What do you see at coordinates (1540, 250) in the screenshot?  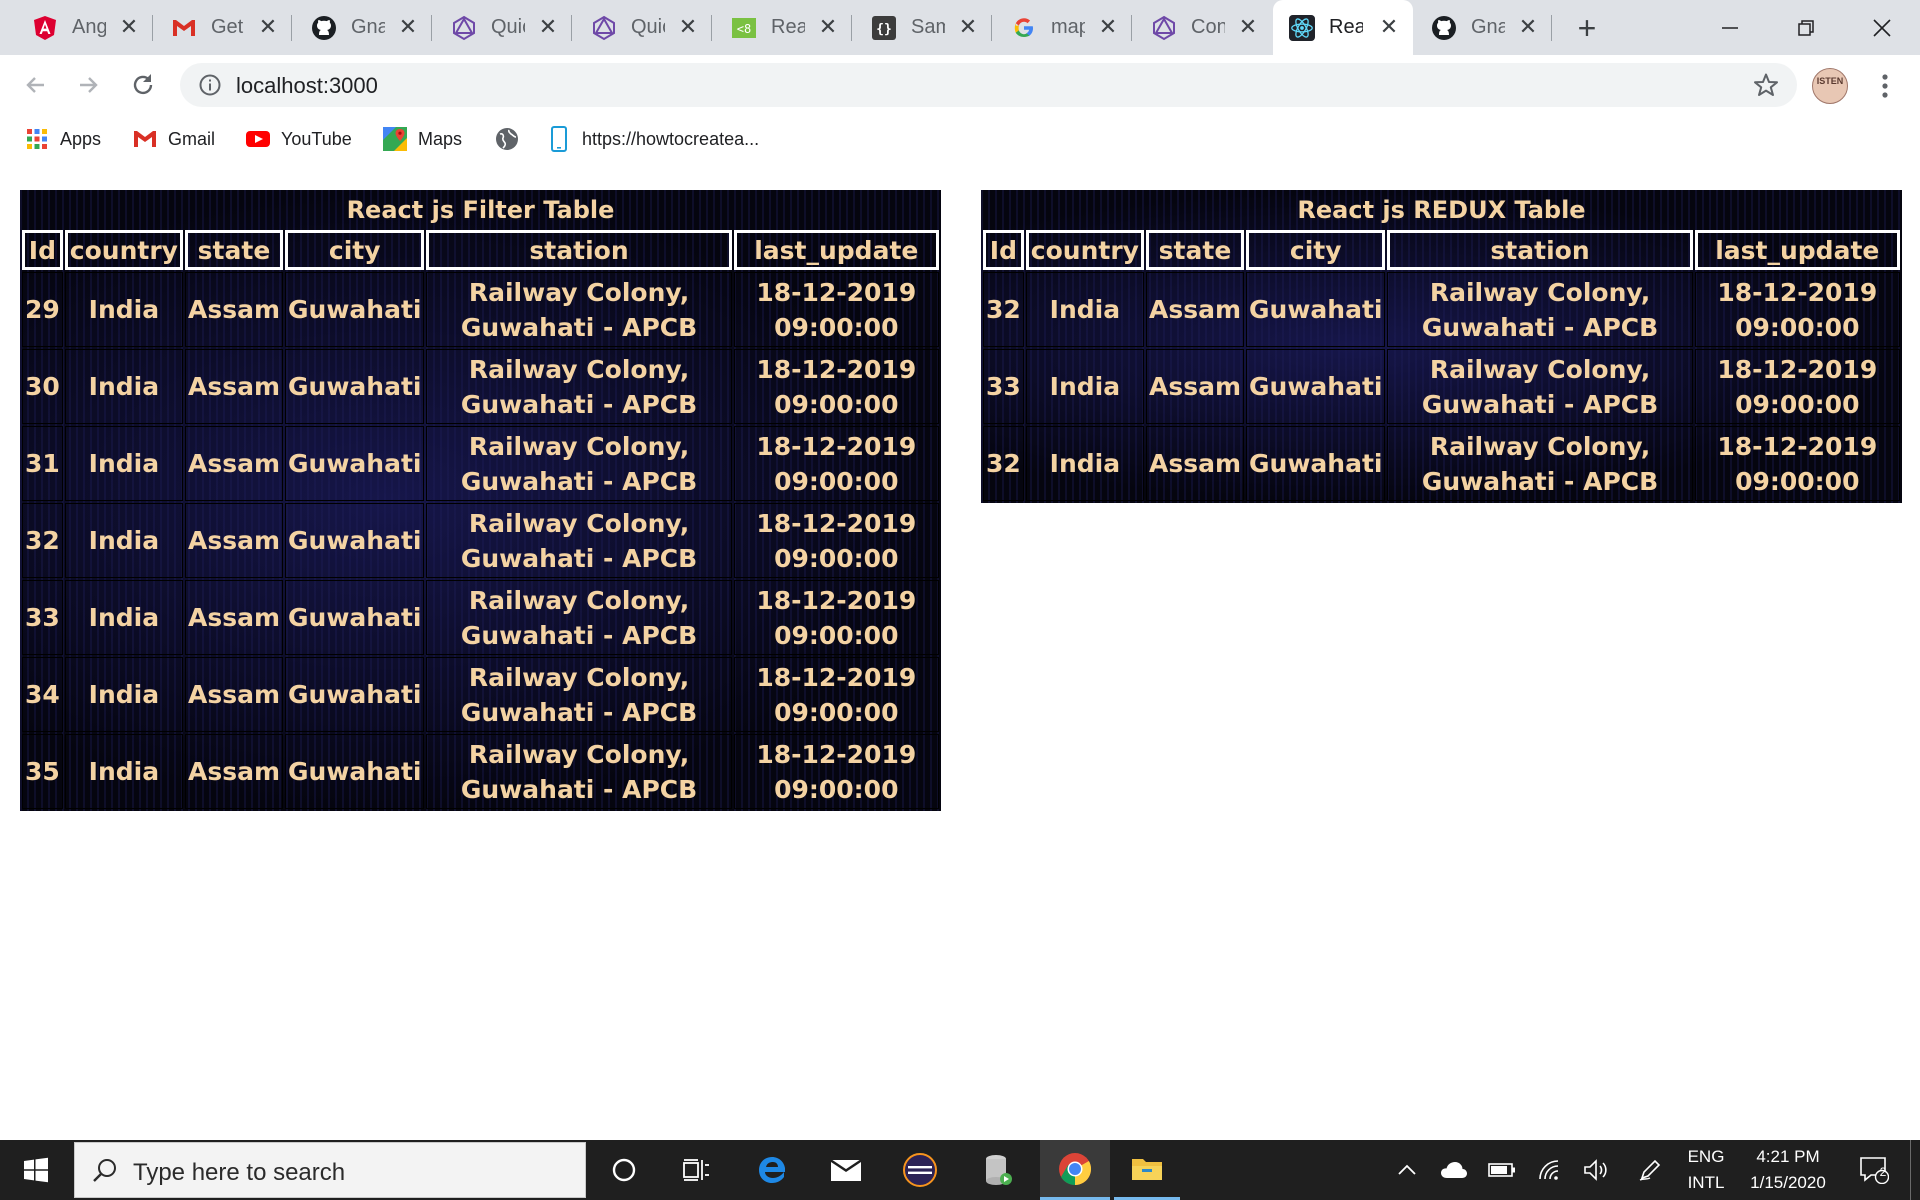 I see `column-header-station: station` at bounding box center [1540, 250].